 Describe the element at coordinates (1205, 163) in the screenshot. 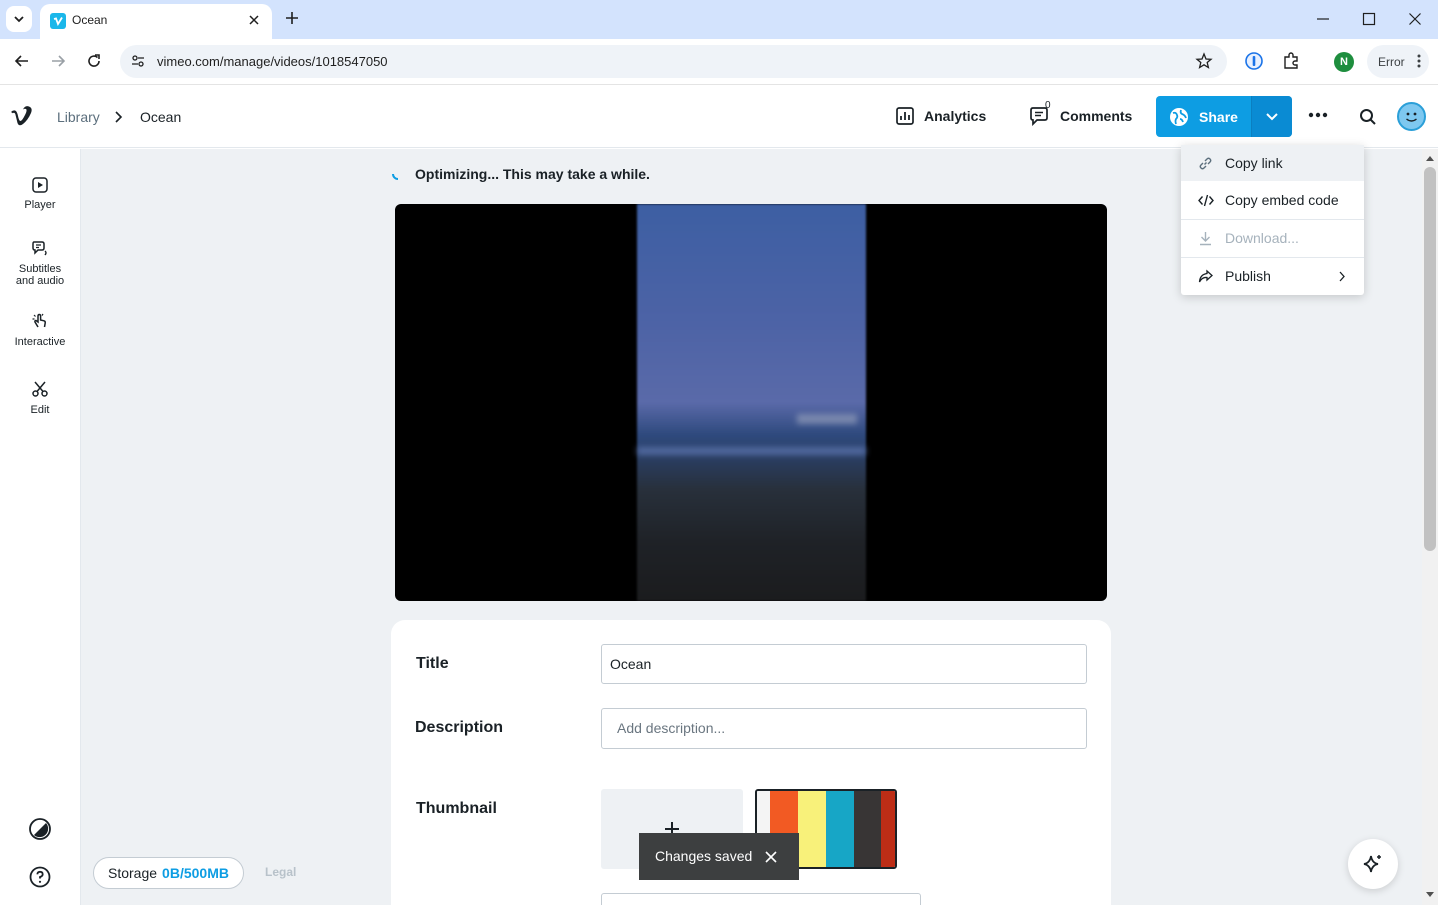

I see `link-icon` at that location.